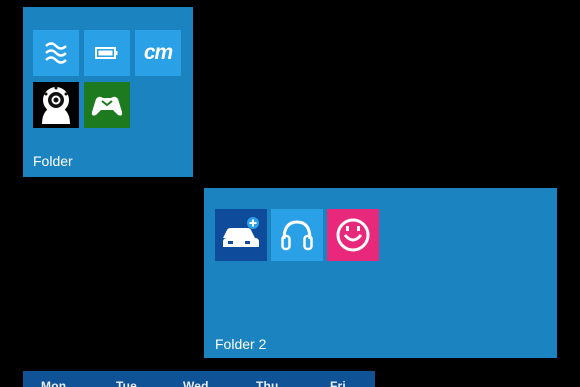 The image size is (580, 387). I want to click on xbox-icon, so click(107, 106).